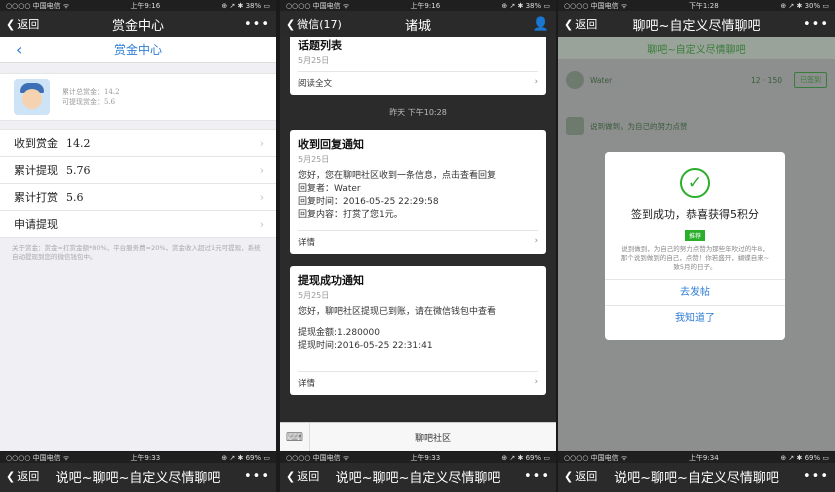 The image size is (835, 492). Describe the element at coordinates (320, 45) in the screenshot. I see `card-title: 话题列表` at that location.